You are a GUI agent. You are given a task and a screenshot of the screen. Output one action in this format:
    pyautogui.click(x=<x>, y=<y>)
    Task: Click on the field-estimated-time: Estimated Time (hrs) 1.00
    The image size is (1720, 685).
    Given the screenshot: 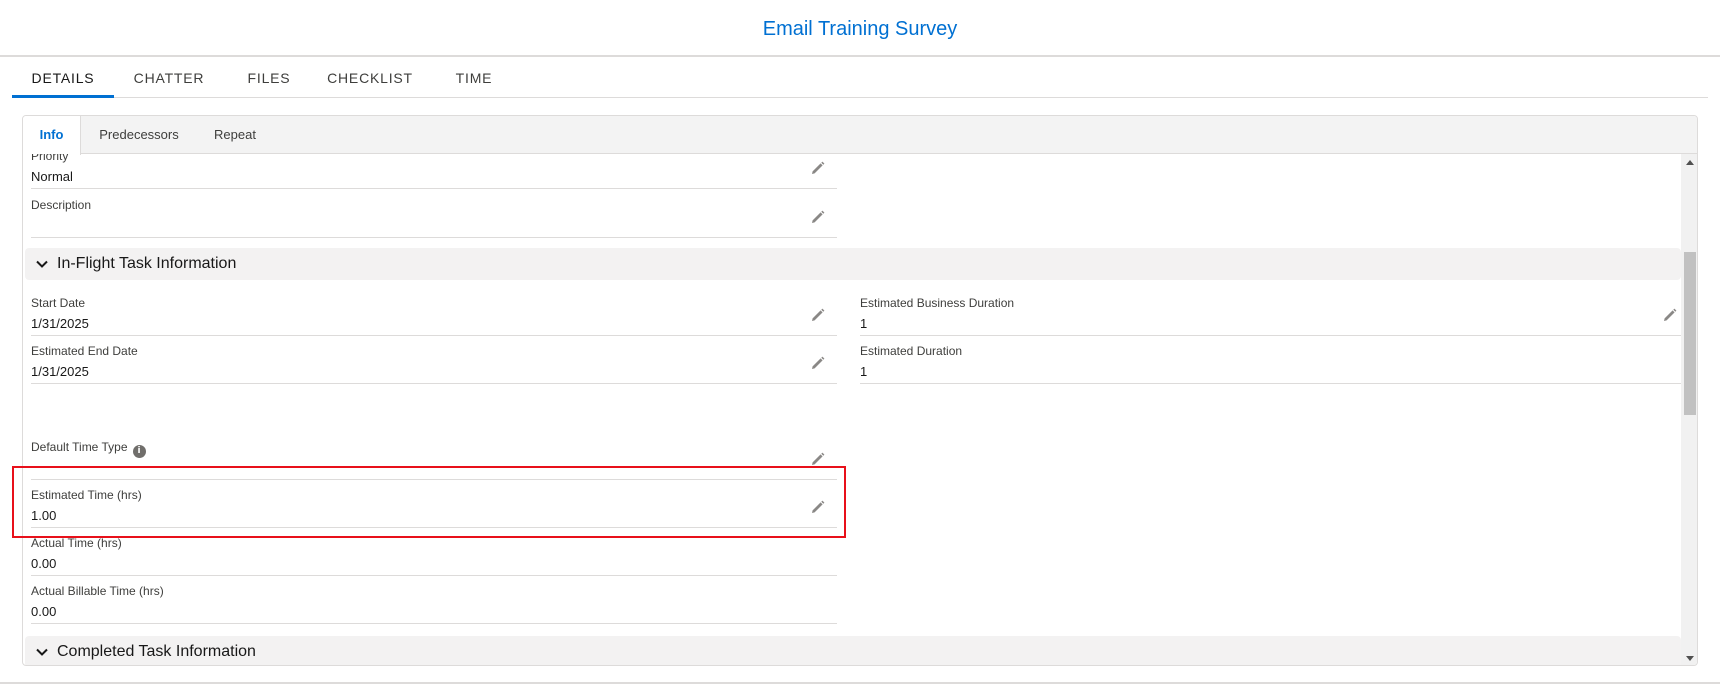 What is the action you would take?
    pyautogui.click(x=434, y=504)
    